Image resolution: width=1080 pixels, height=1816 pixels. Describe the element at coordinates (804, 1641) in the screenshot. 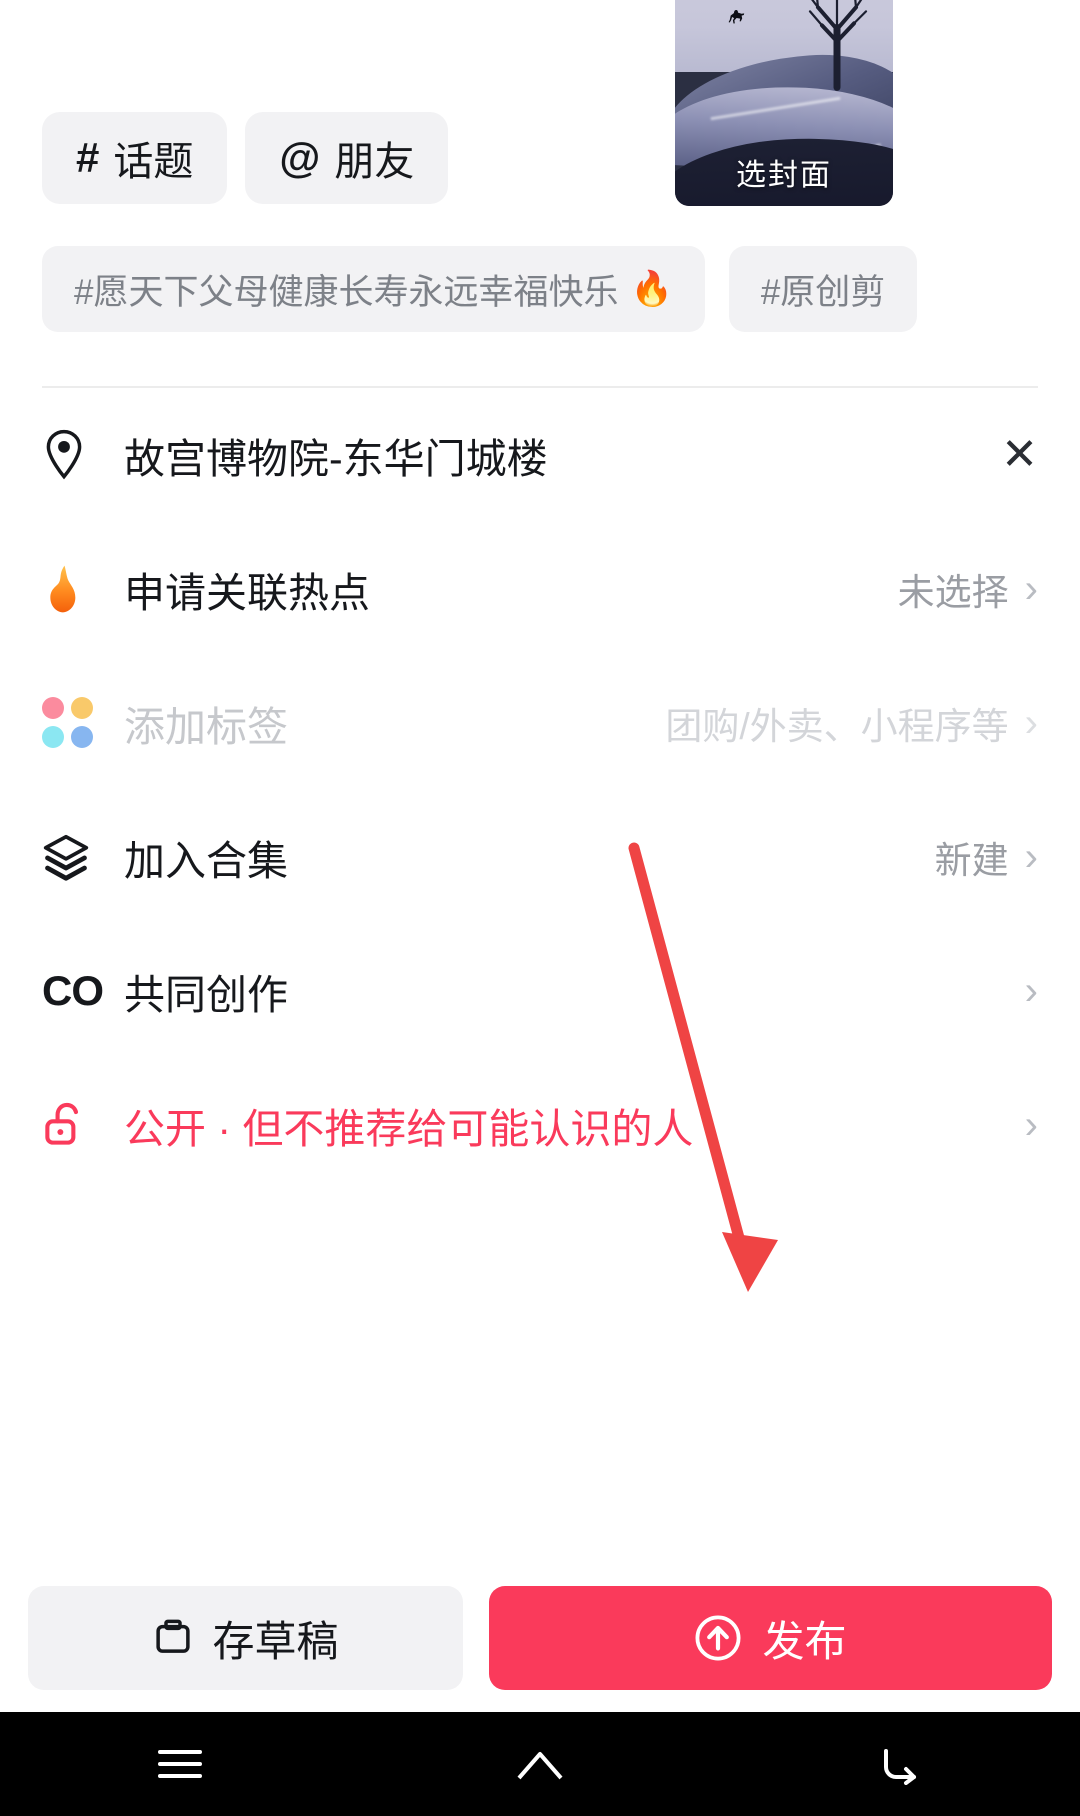

I see `publish-label: 发布` at that location.